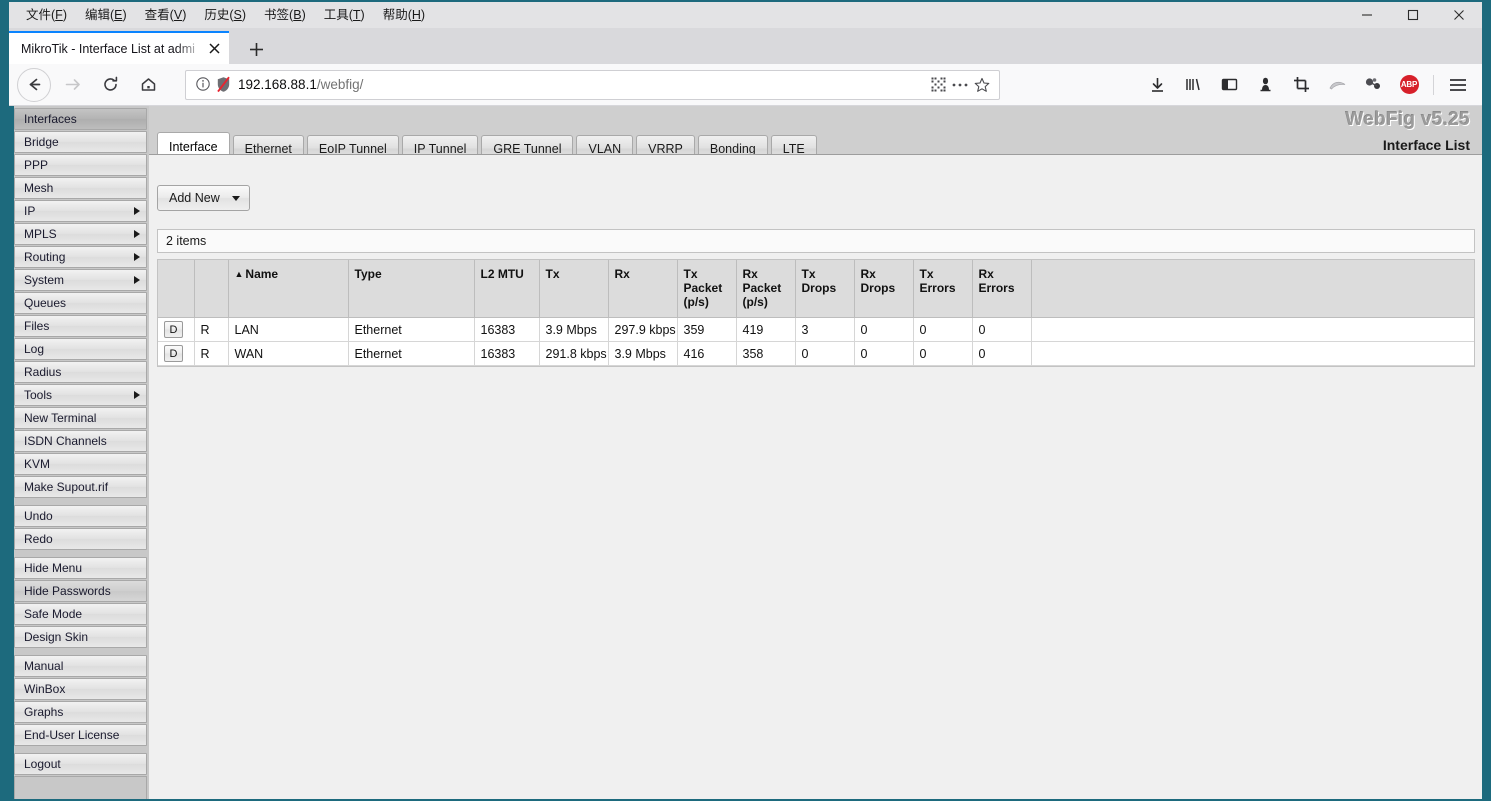  What do you see at coordinates (80, 165) in the screenshot?
I see `sidebar-item-ppp: PPP` at bounding box center [80, 165].